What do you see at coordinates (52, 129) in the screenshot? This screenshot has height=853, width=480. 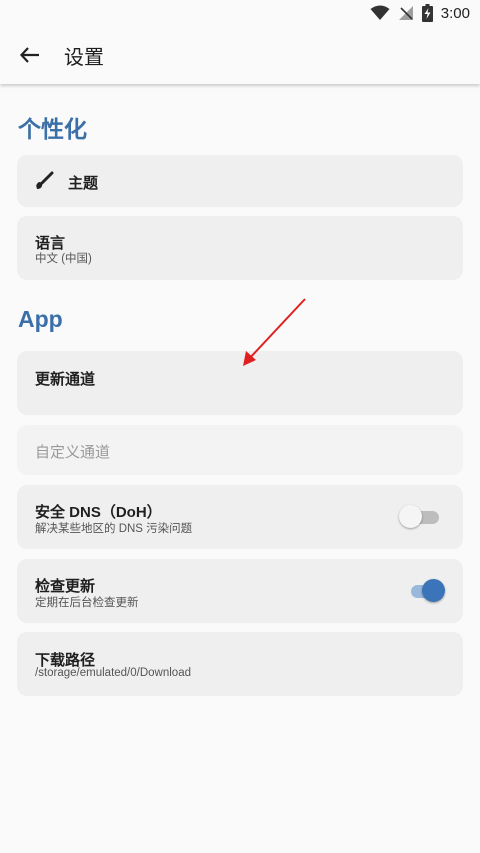 I see `section-header-personalize: 个性化` at bounding box center [52, 129].